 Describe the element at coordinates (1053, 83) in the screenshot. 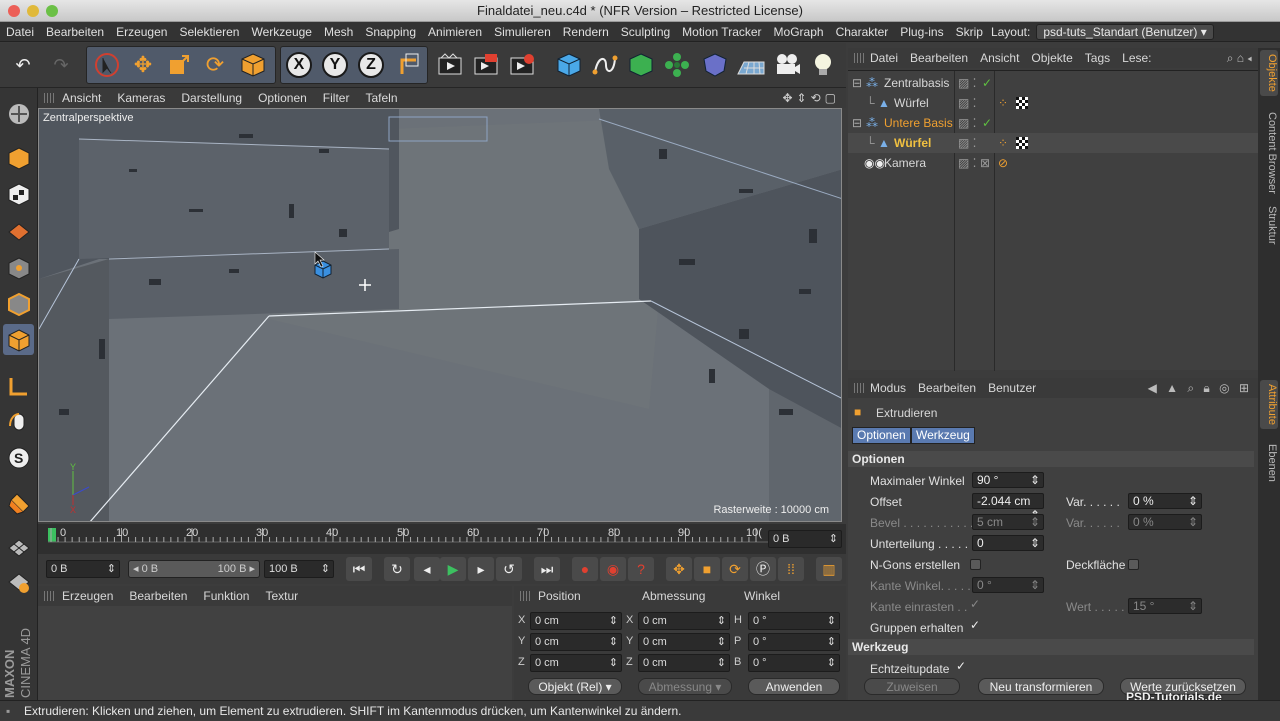

I see `tree-row-zentralbasis: ⊟ ⁂ Zentralbasis ▨ ⁚ ✓` at that location.